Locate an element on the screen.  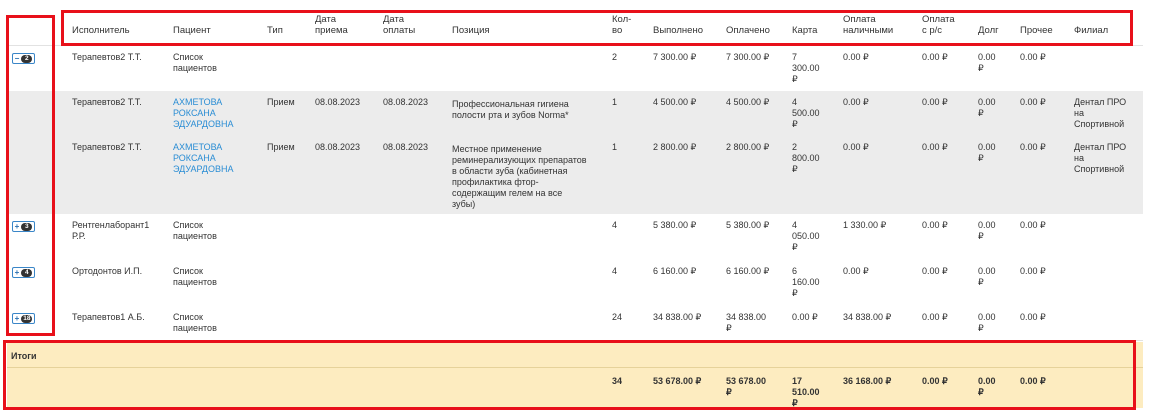
cell-qty: 24 is located at coordinates (617, 317).